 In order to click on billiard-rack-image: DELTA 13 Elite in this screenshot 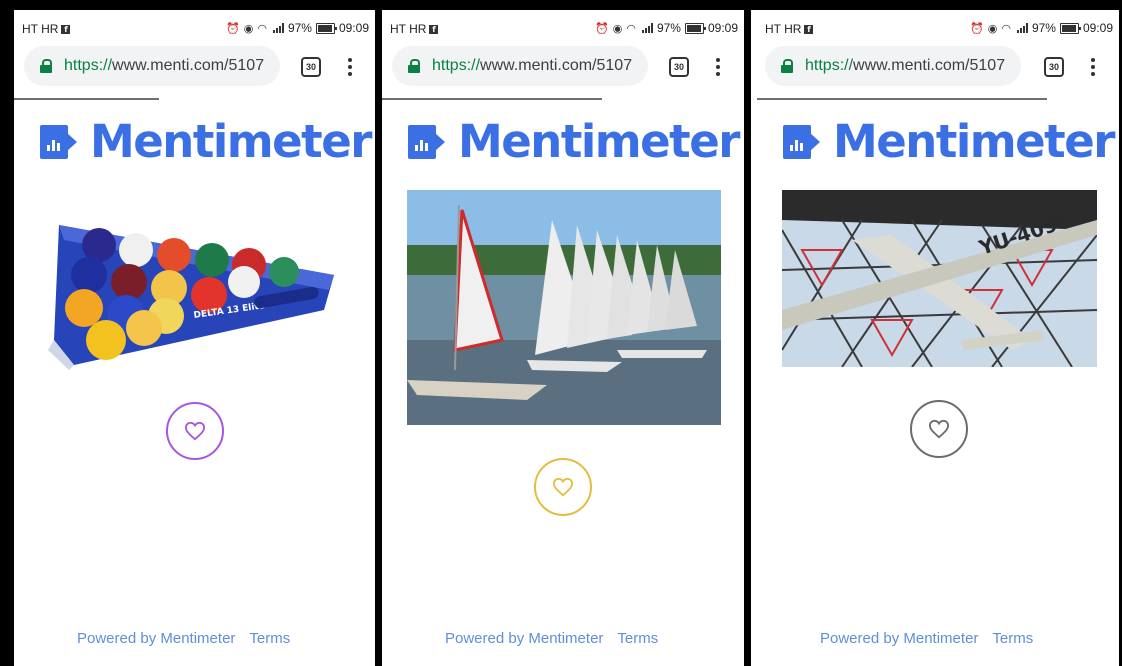, I will do `click(194, 285)`.